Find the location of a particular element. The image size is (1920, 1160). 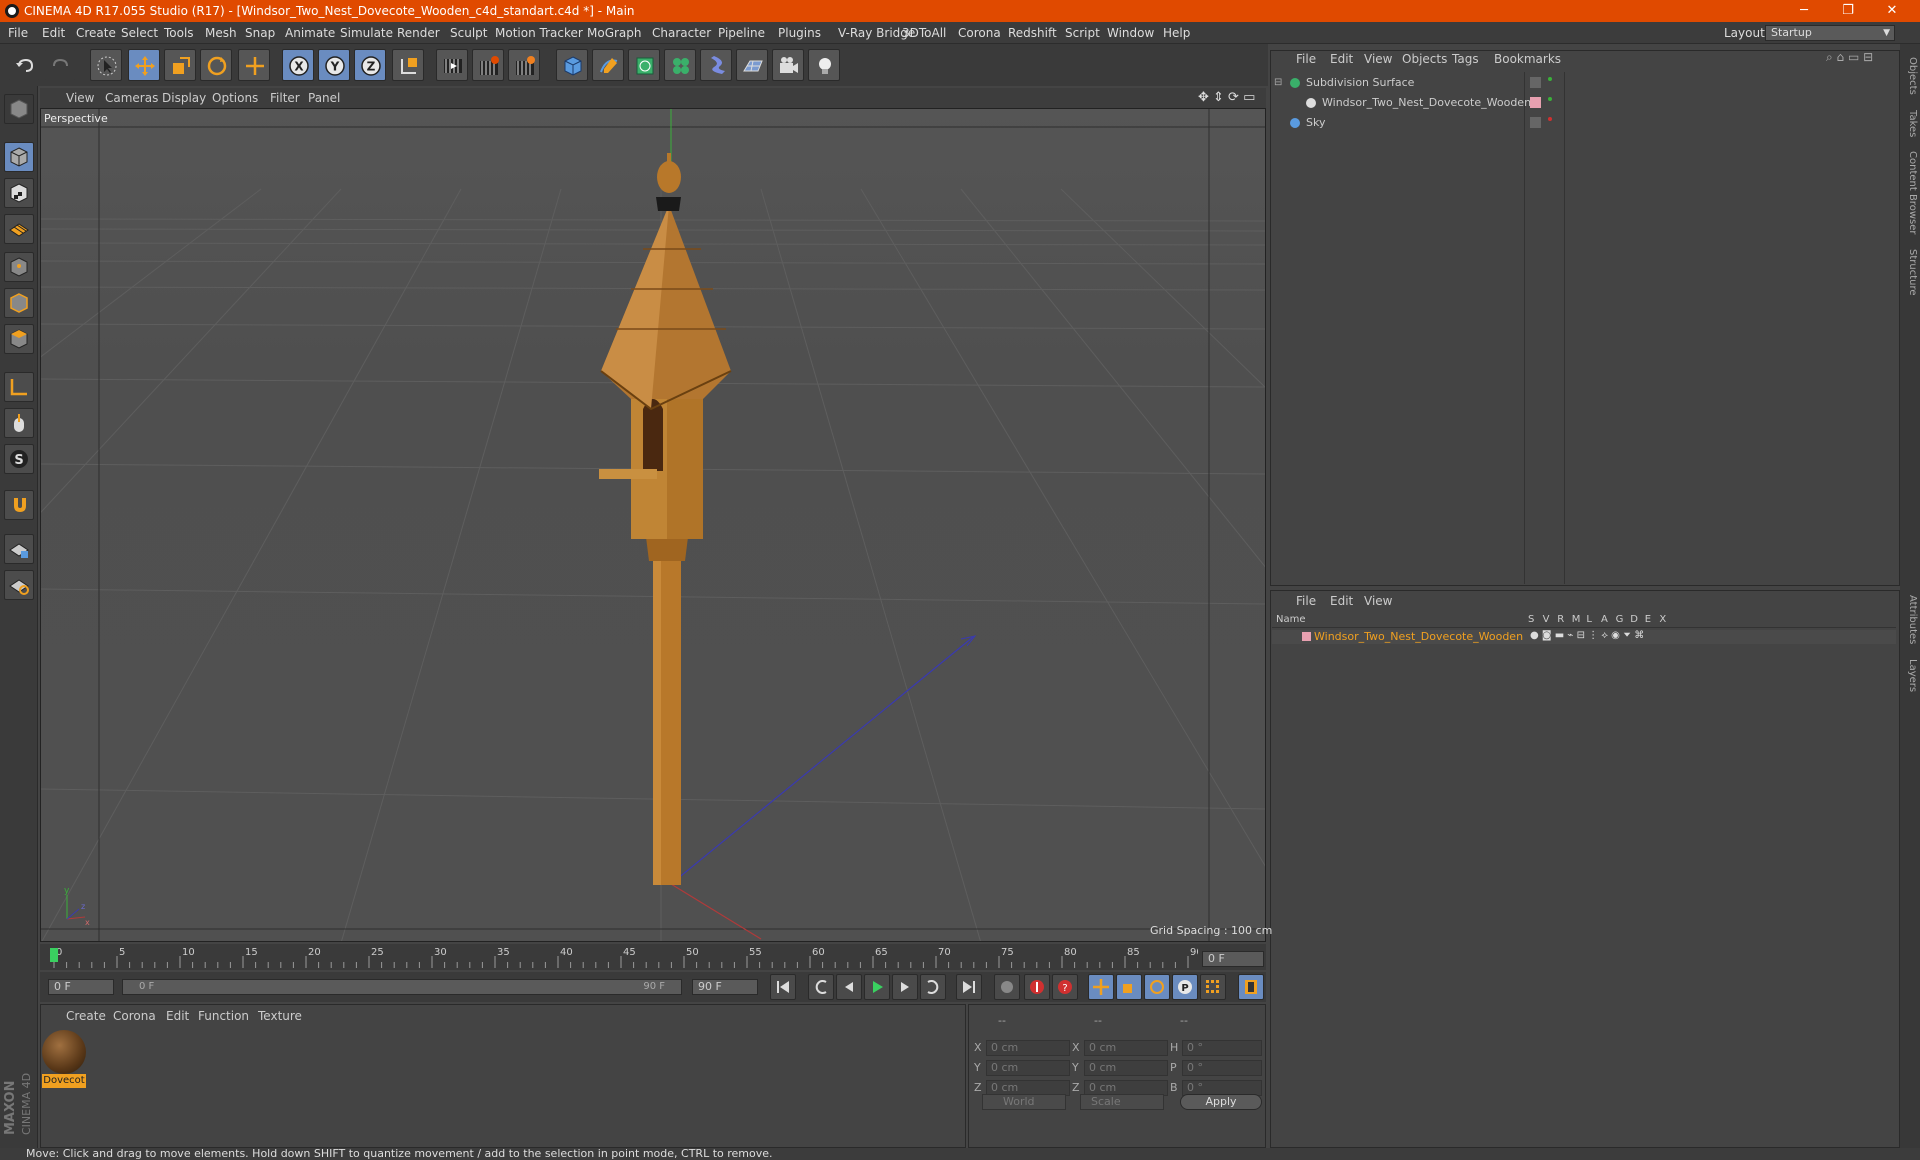

layer-column-g: G is located at coordinates (1620, 619).